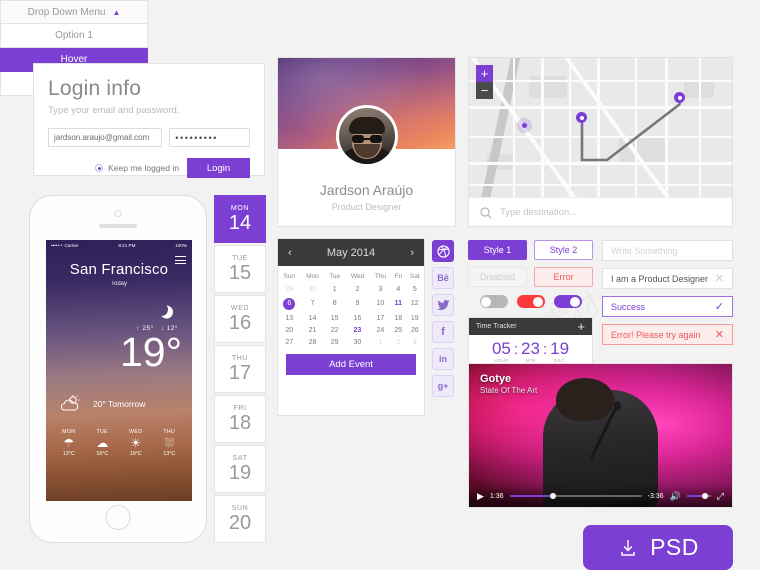 The width and height of the screenshot is (760, 570). What do you see at coordinates (497, 250) in the screenshot?
I see `style1-button: Style 1` at bounding box center [497, 250].